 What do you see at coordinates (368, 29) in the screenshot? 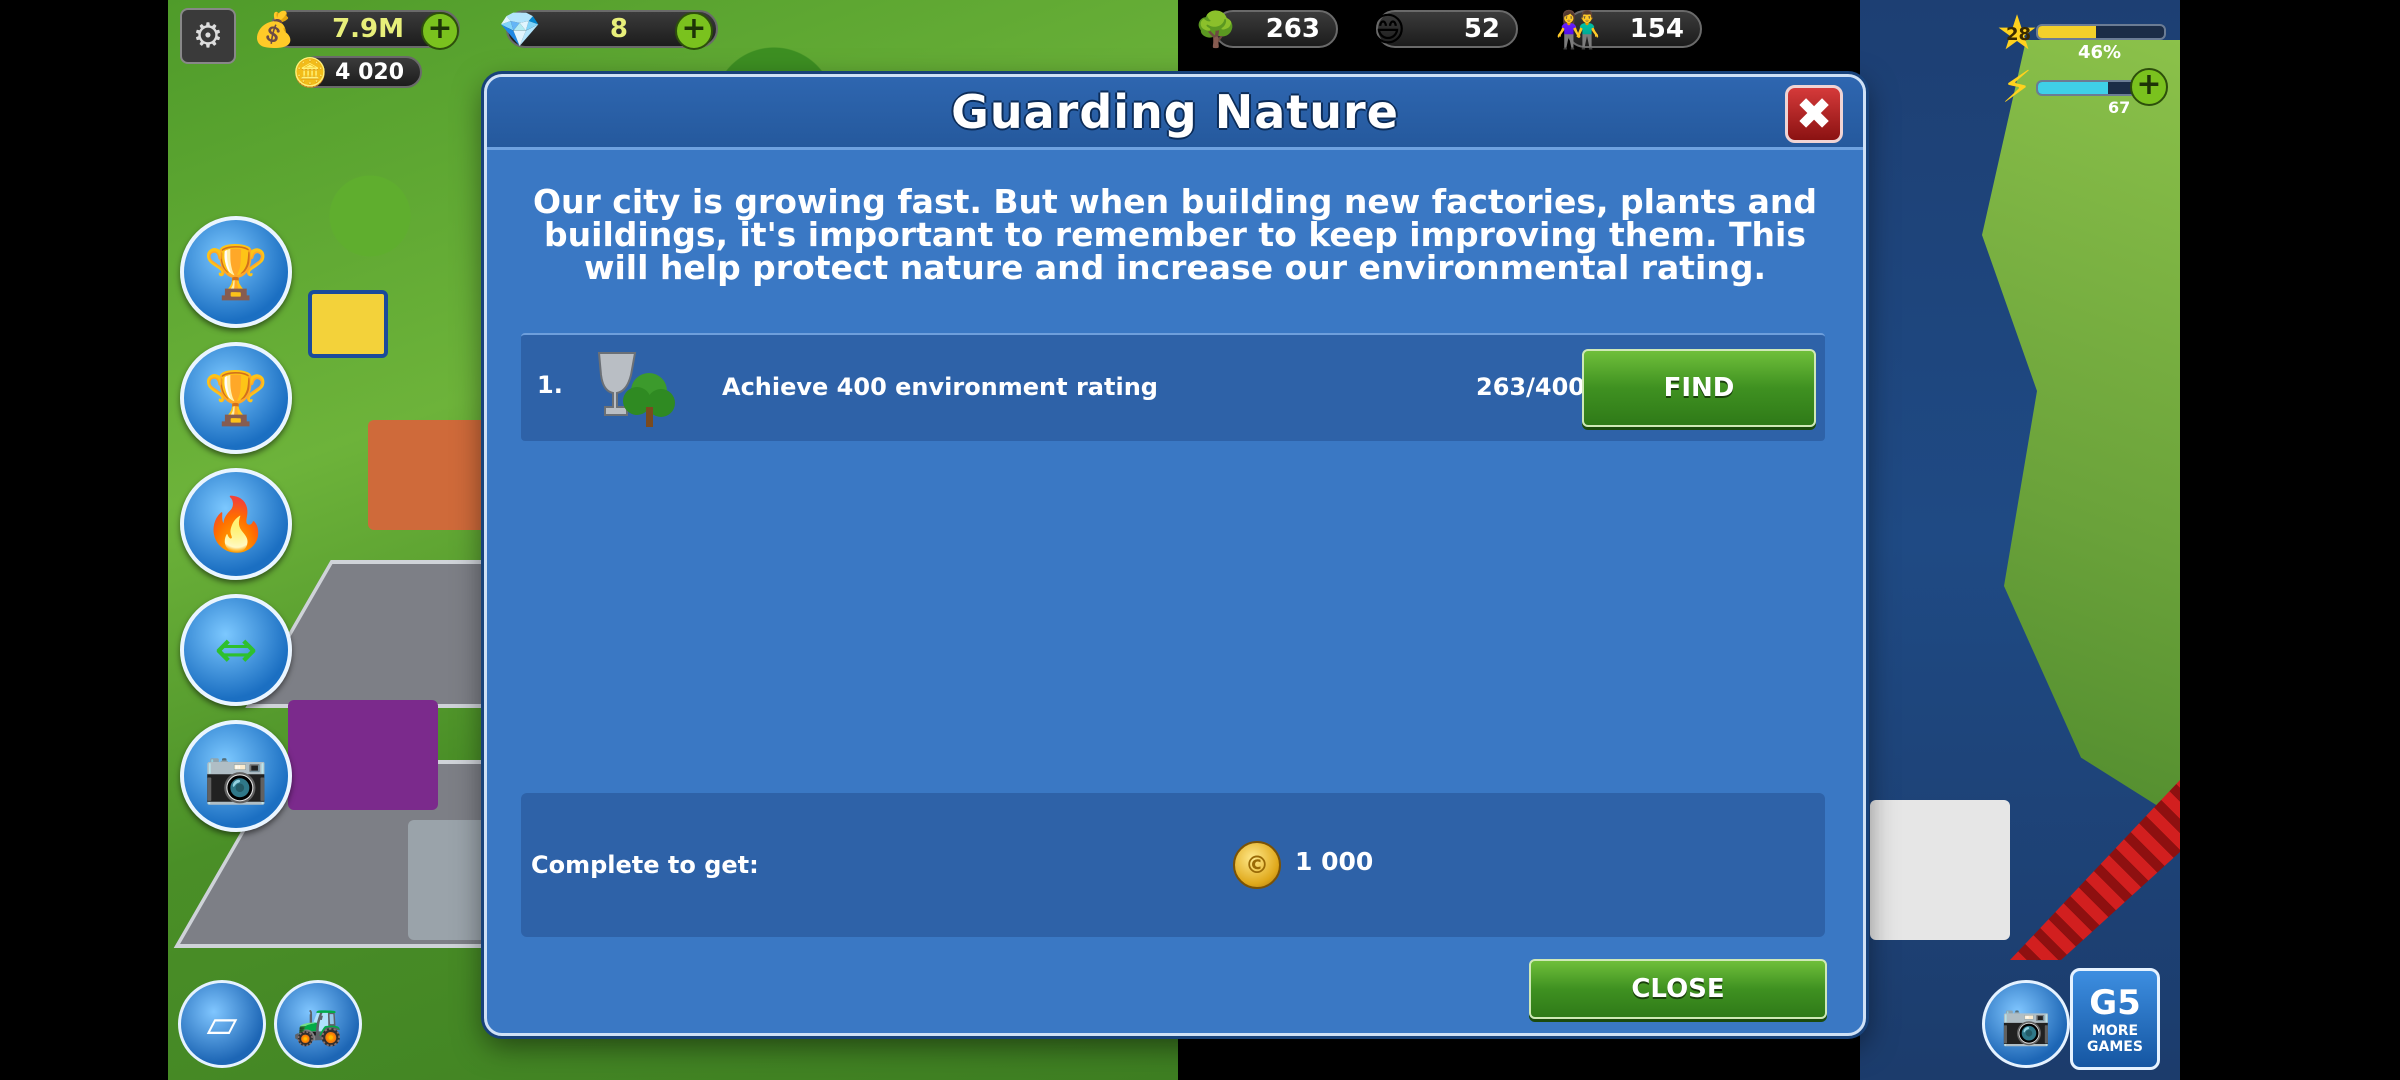
I see `money-value: 7.9M` at bounding box center [368, 29].